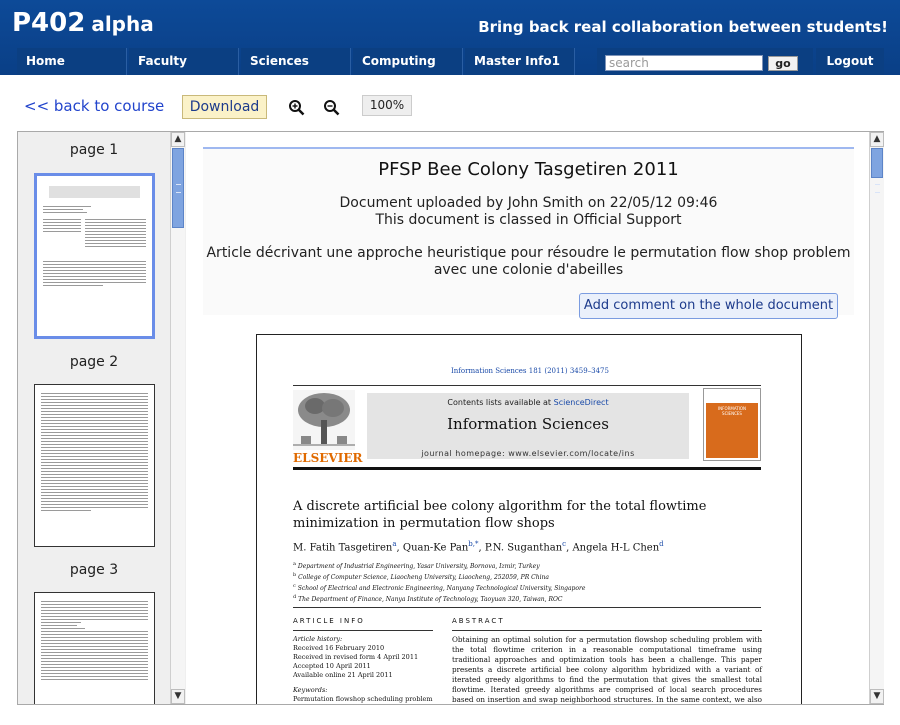  I want to click on abstract-heading: ABSTRACT, so click(478, 621).